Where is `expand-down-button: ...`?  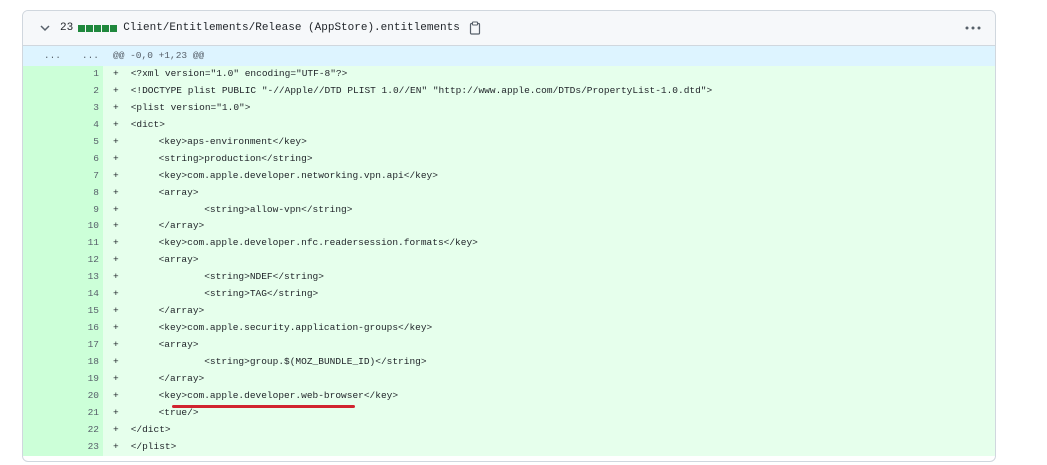 expand-down-button: ... is located at coordinates (84, 56).